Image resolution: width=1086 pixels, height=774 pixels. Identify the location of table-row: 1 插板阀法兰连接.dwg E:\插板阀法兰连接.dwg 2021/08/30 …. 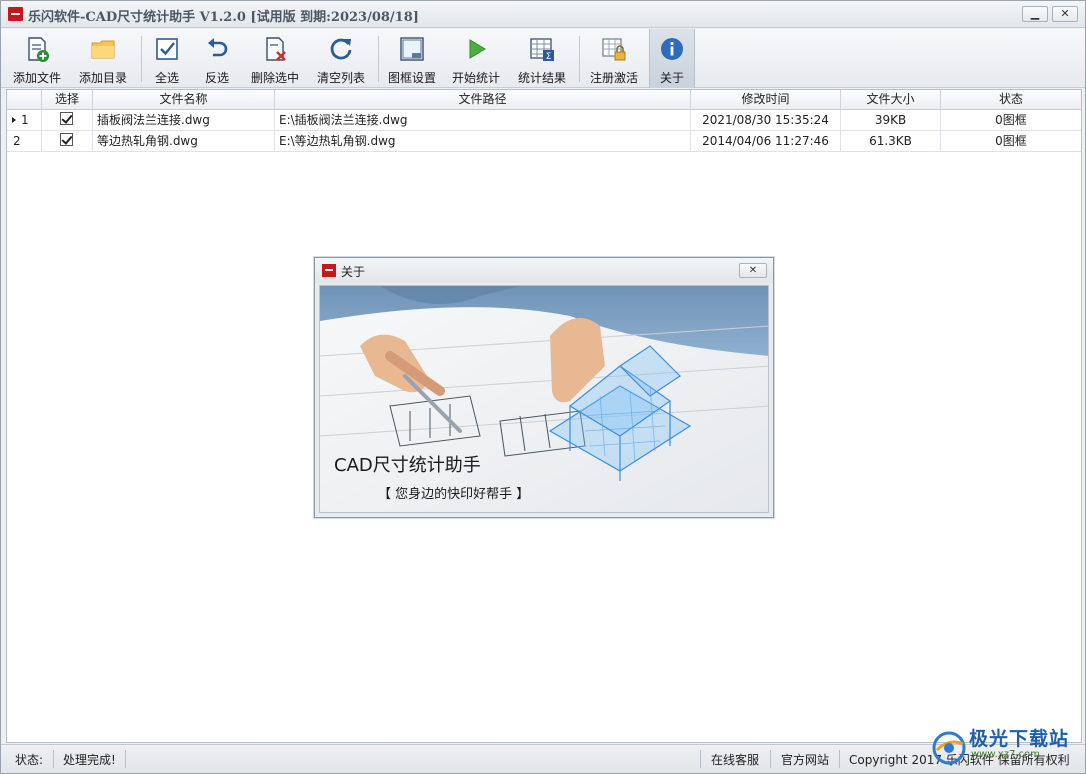
(544, 120).